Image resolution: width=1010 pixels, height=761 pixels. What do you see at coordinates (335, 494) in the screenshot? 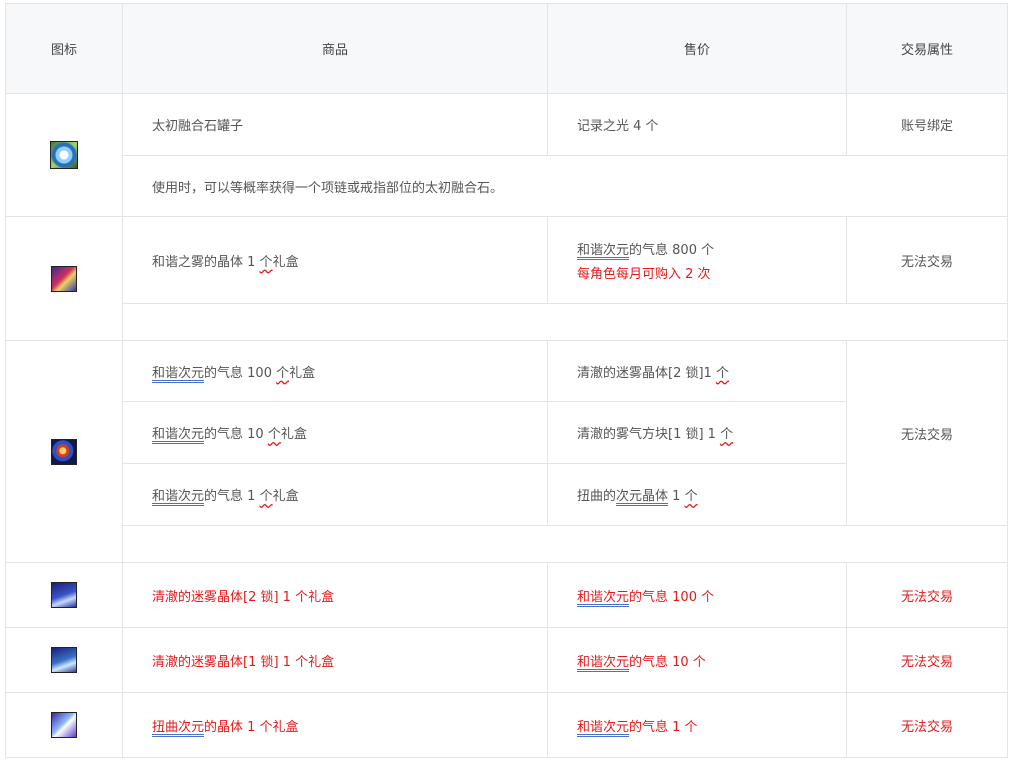
I see `product-name: 和谐次元的气息 1 个礼盒` at bounding box center [335, 494].